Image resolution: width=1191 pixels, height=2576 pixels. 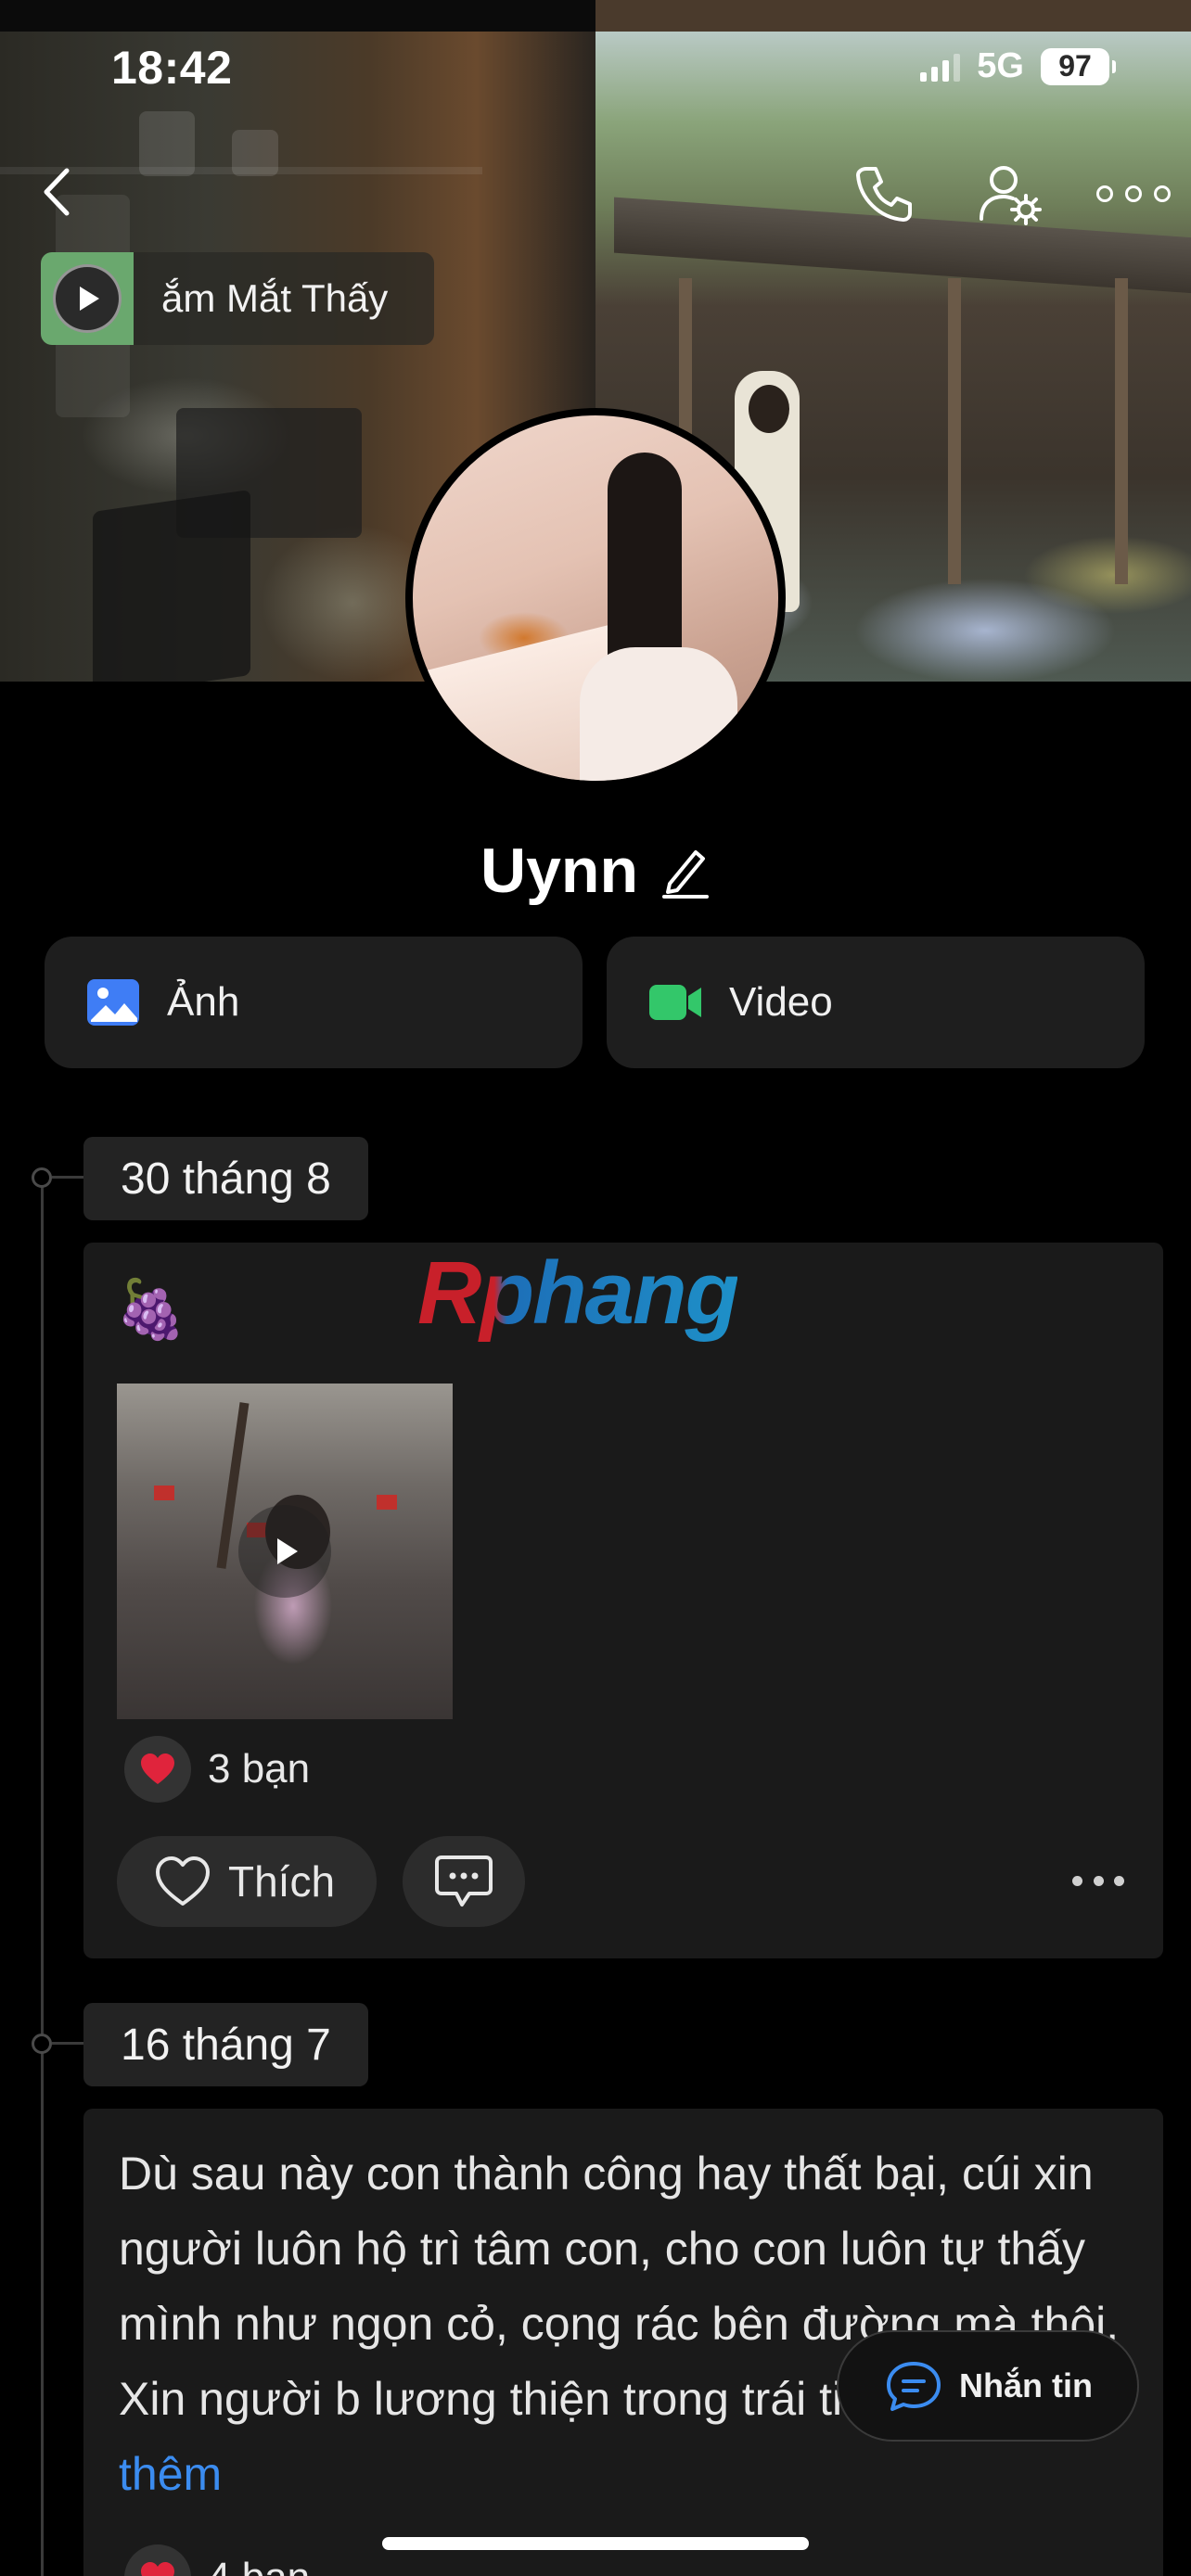 What do you see at coordinates (225, 1178) in the screenshot?
I see `post-date-chip: 30 tháng 8` at bounding box center [225, 1178].